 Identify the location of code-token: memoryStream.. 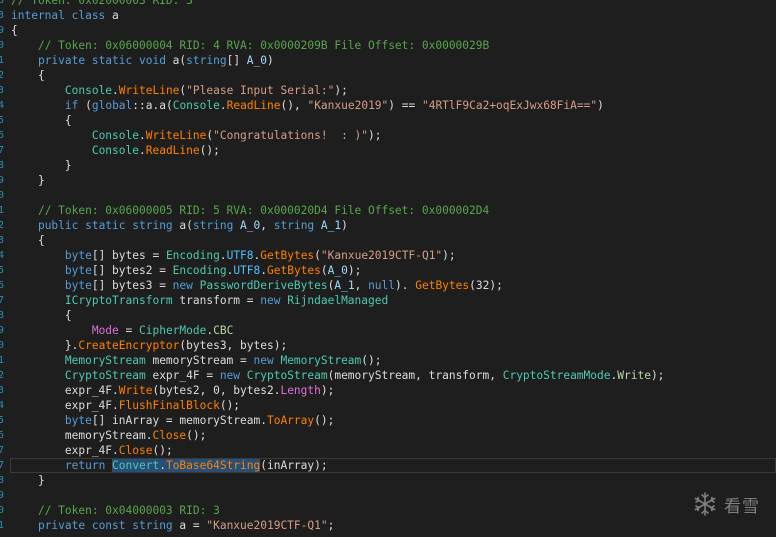
(82, 435).